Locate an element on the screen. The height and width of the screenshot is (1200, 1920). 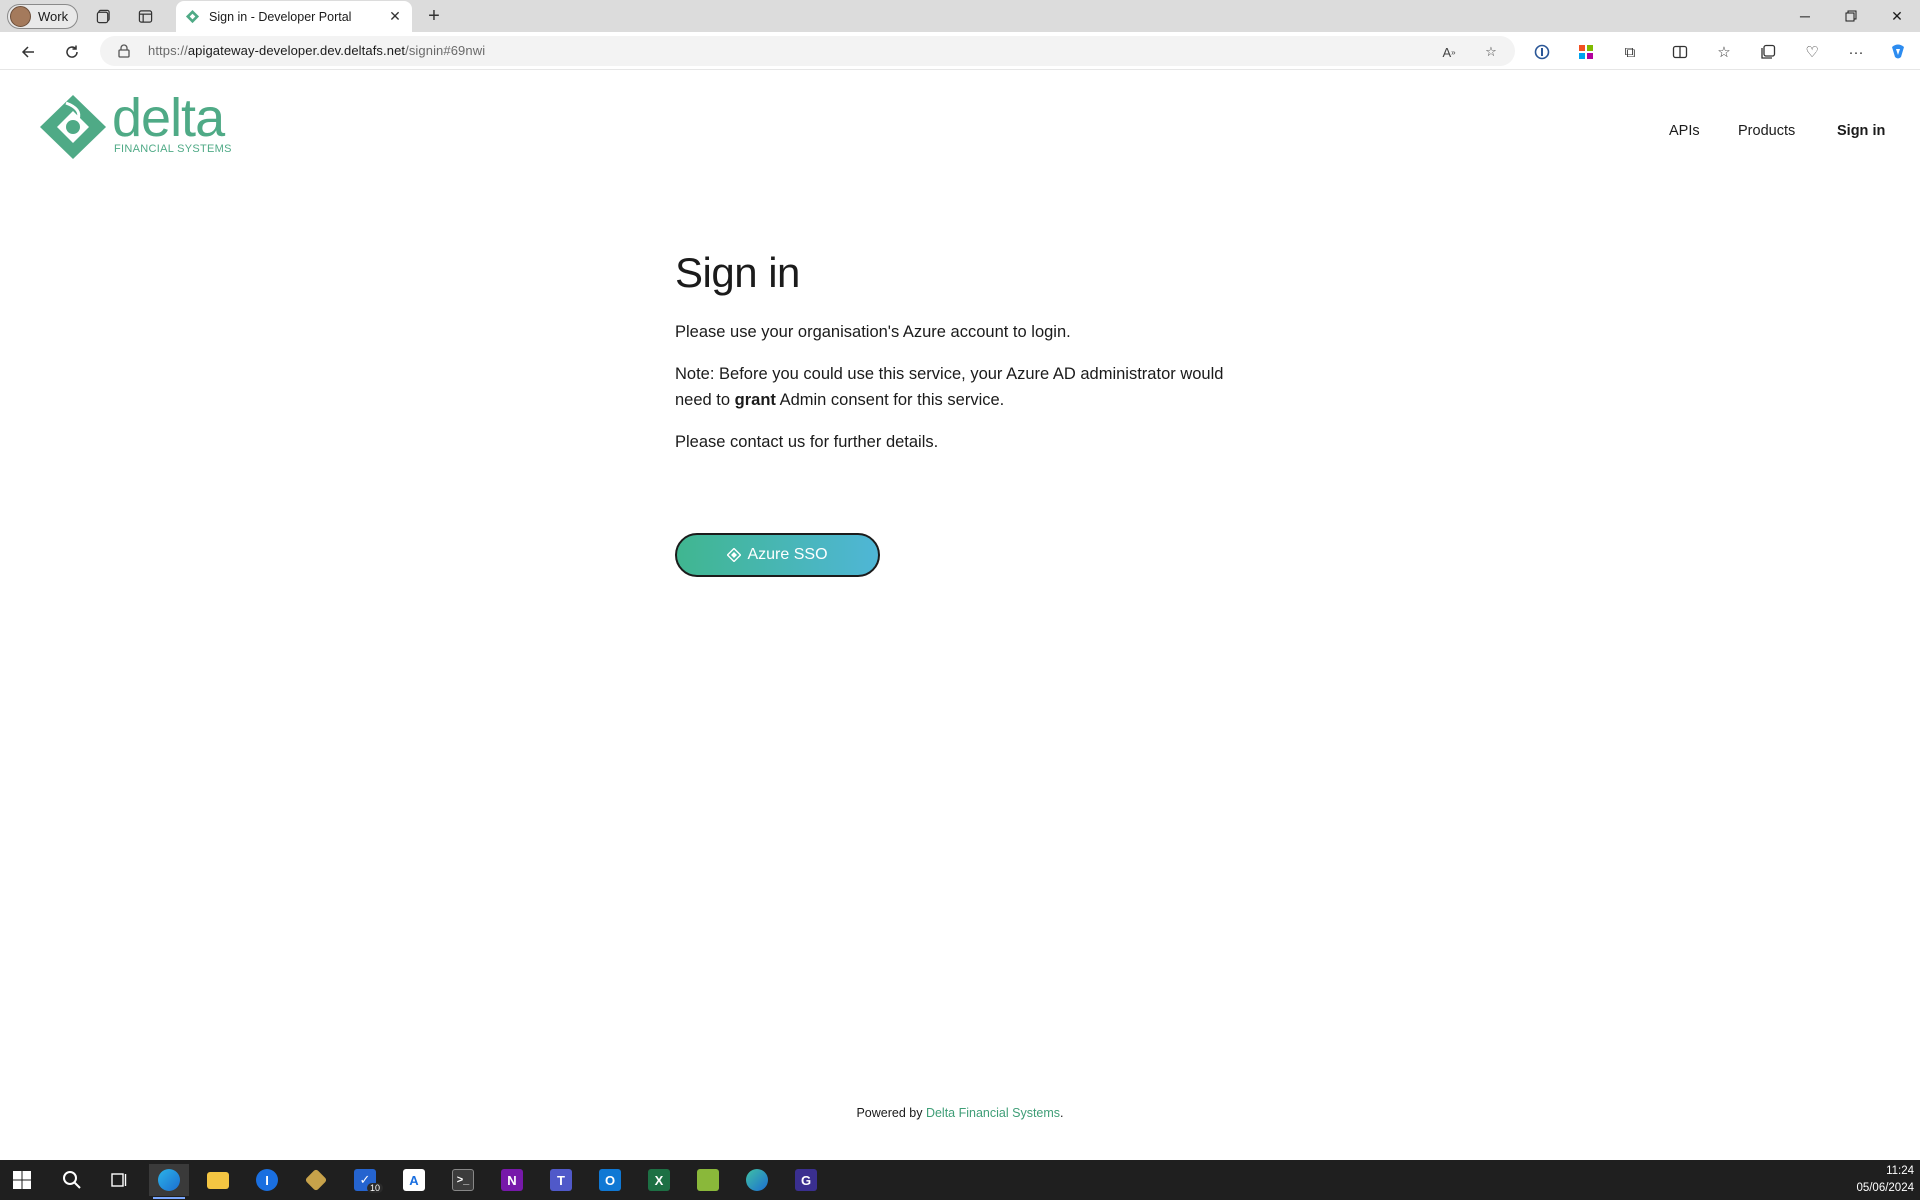
azure-sso-button: Azure SSO is located at coordinates (777, 555).